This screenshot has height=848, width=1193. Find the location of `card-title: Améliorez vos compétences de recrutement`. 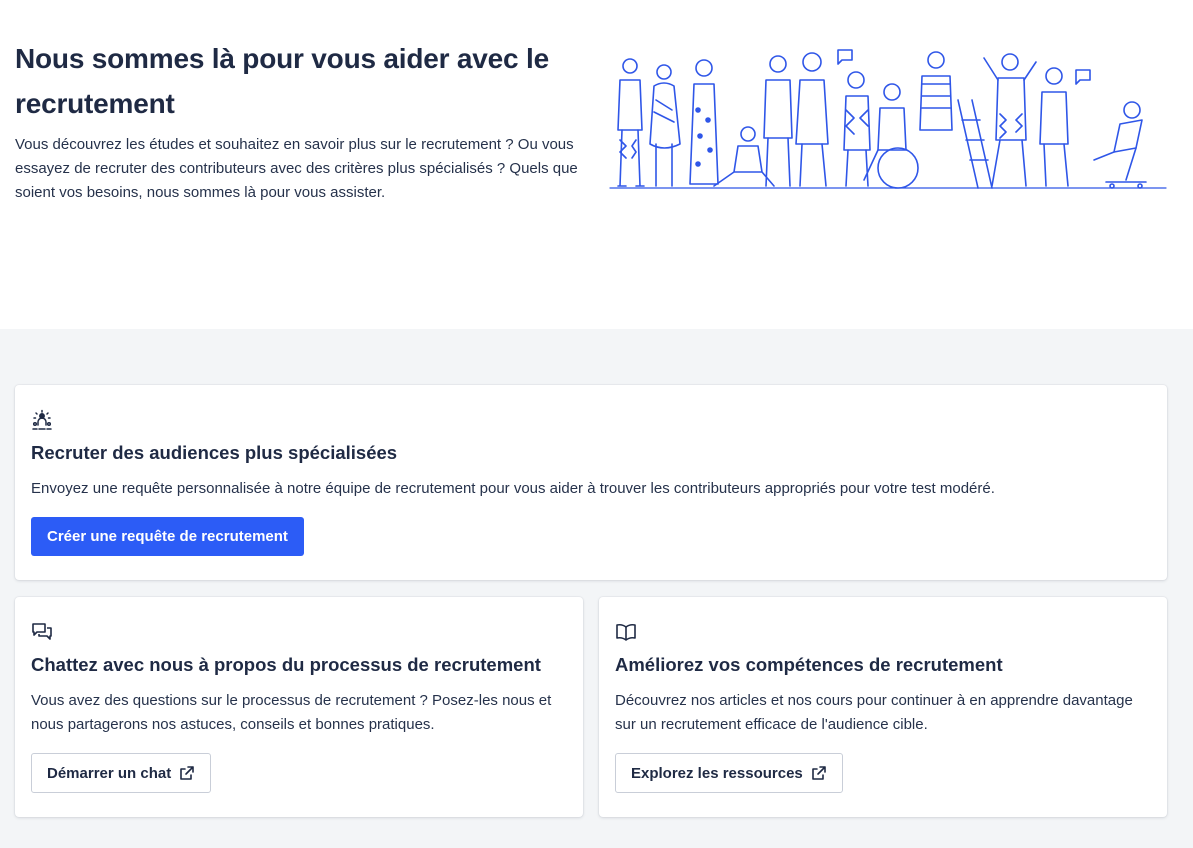

card-title: Améliorez vos compétences de recrutement is located at coordinates (809, 664).